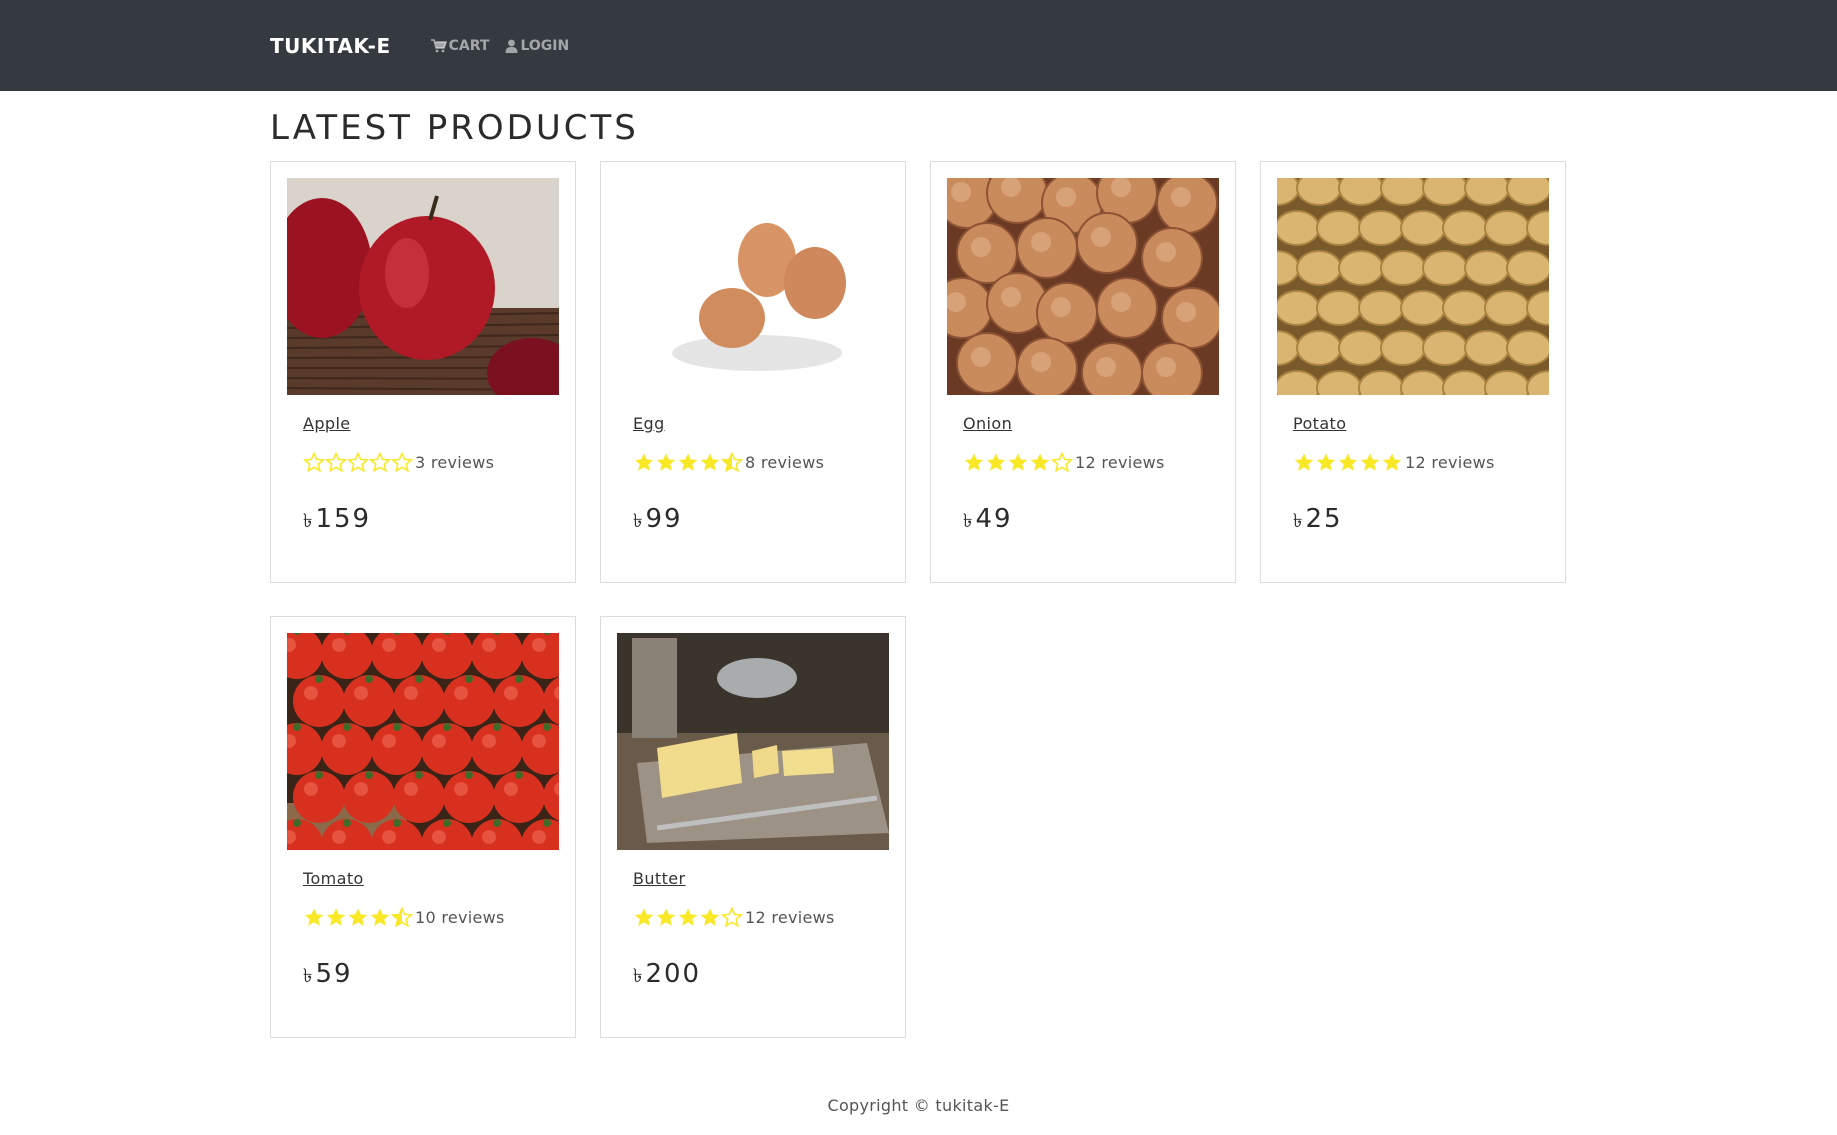 This screenshot has width=1837, height=1135. What do you see at coordinates (987, 423) in the screenshot?
I see `product-title-link: Onion` at bounding box center [987, 423].